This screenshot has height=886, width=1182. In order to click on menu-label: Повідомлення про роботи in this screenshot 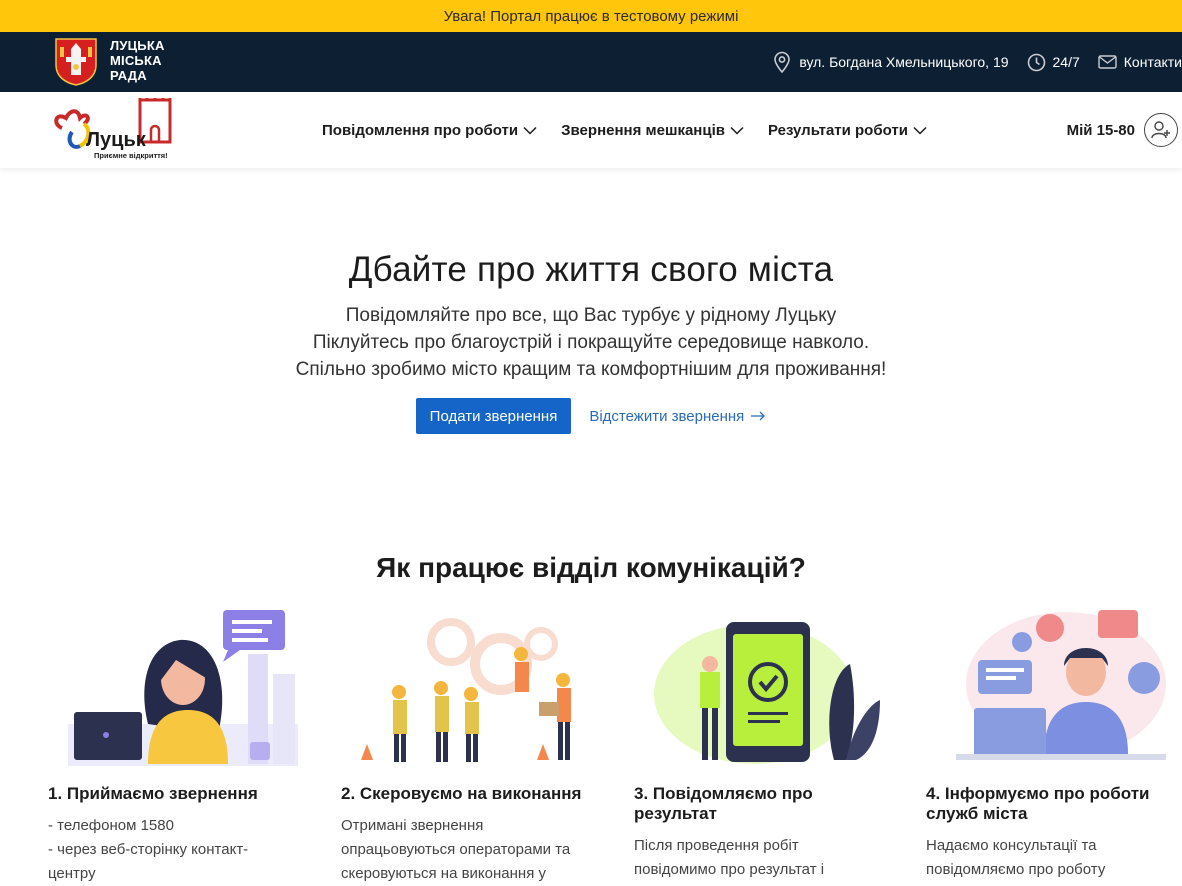, I will do `click(420, 130)`.